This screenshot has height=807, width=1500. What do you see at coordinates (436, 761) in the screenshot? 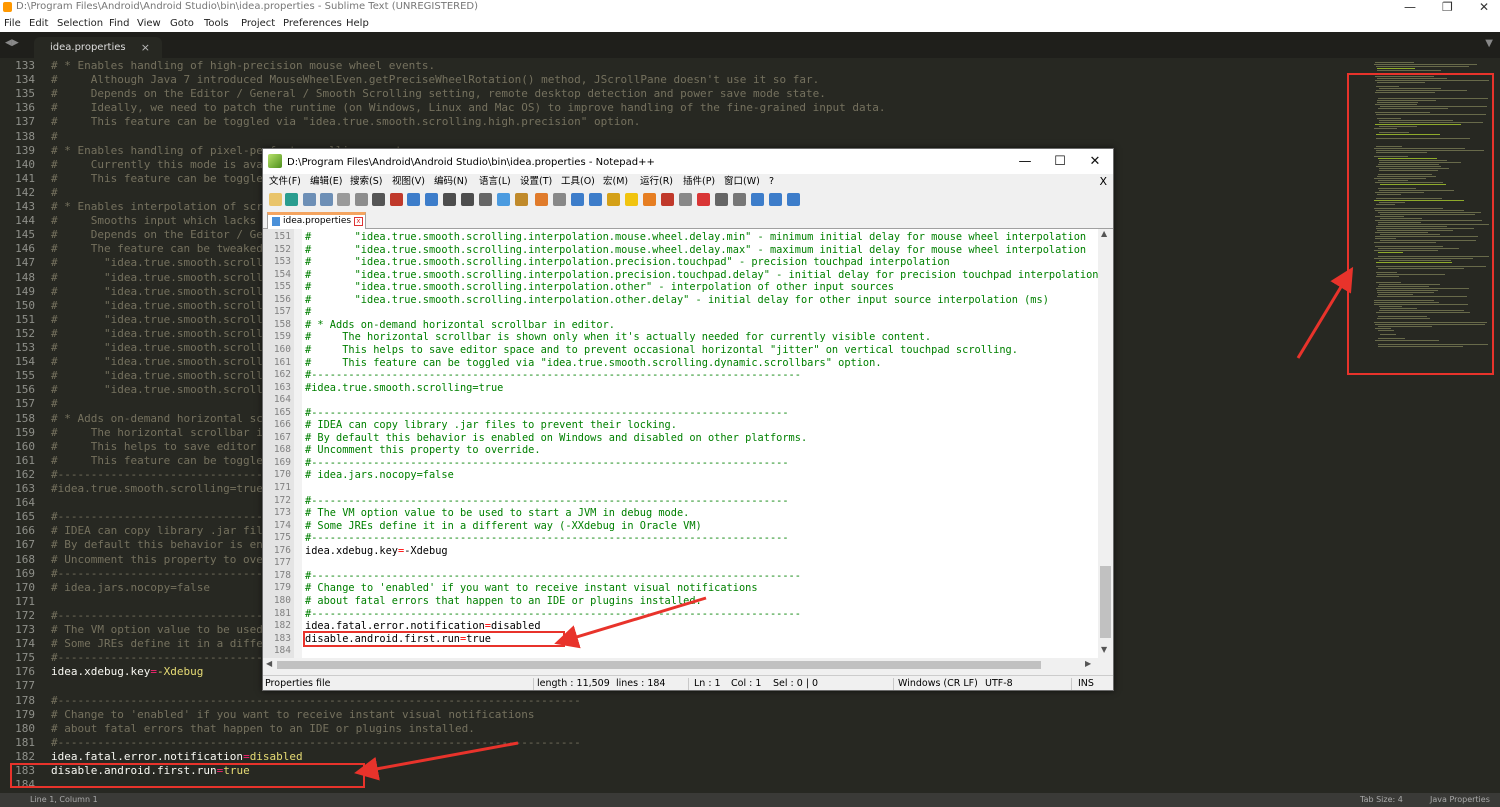
I see `arrow-to-sublime-line` at bounding box center [436, 761].